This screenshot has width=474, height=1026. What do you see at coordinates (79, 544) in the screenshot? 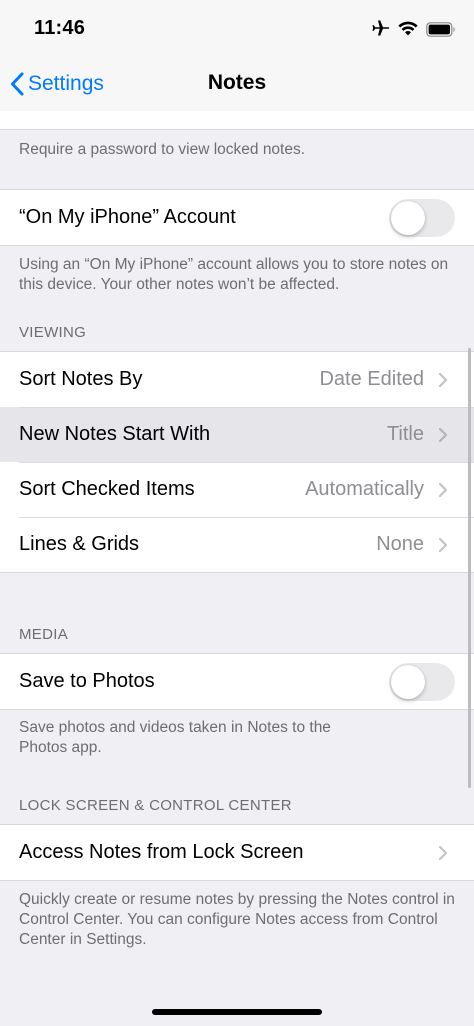
I see `lines-grids-label: Lines & Grids` at bounding box center [79, 544].